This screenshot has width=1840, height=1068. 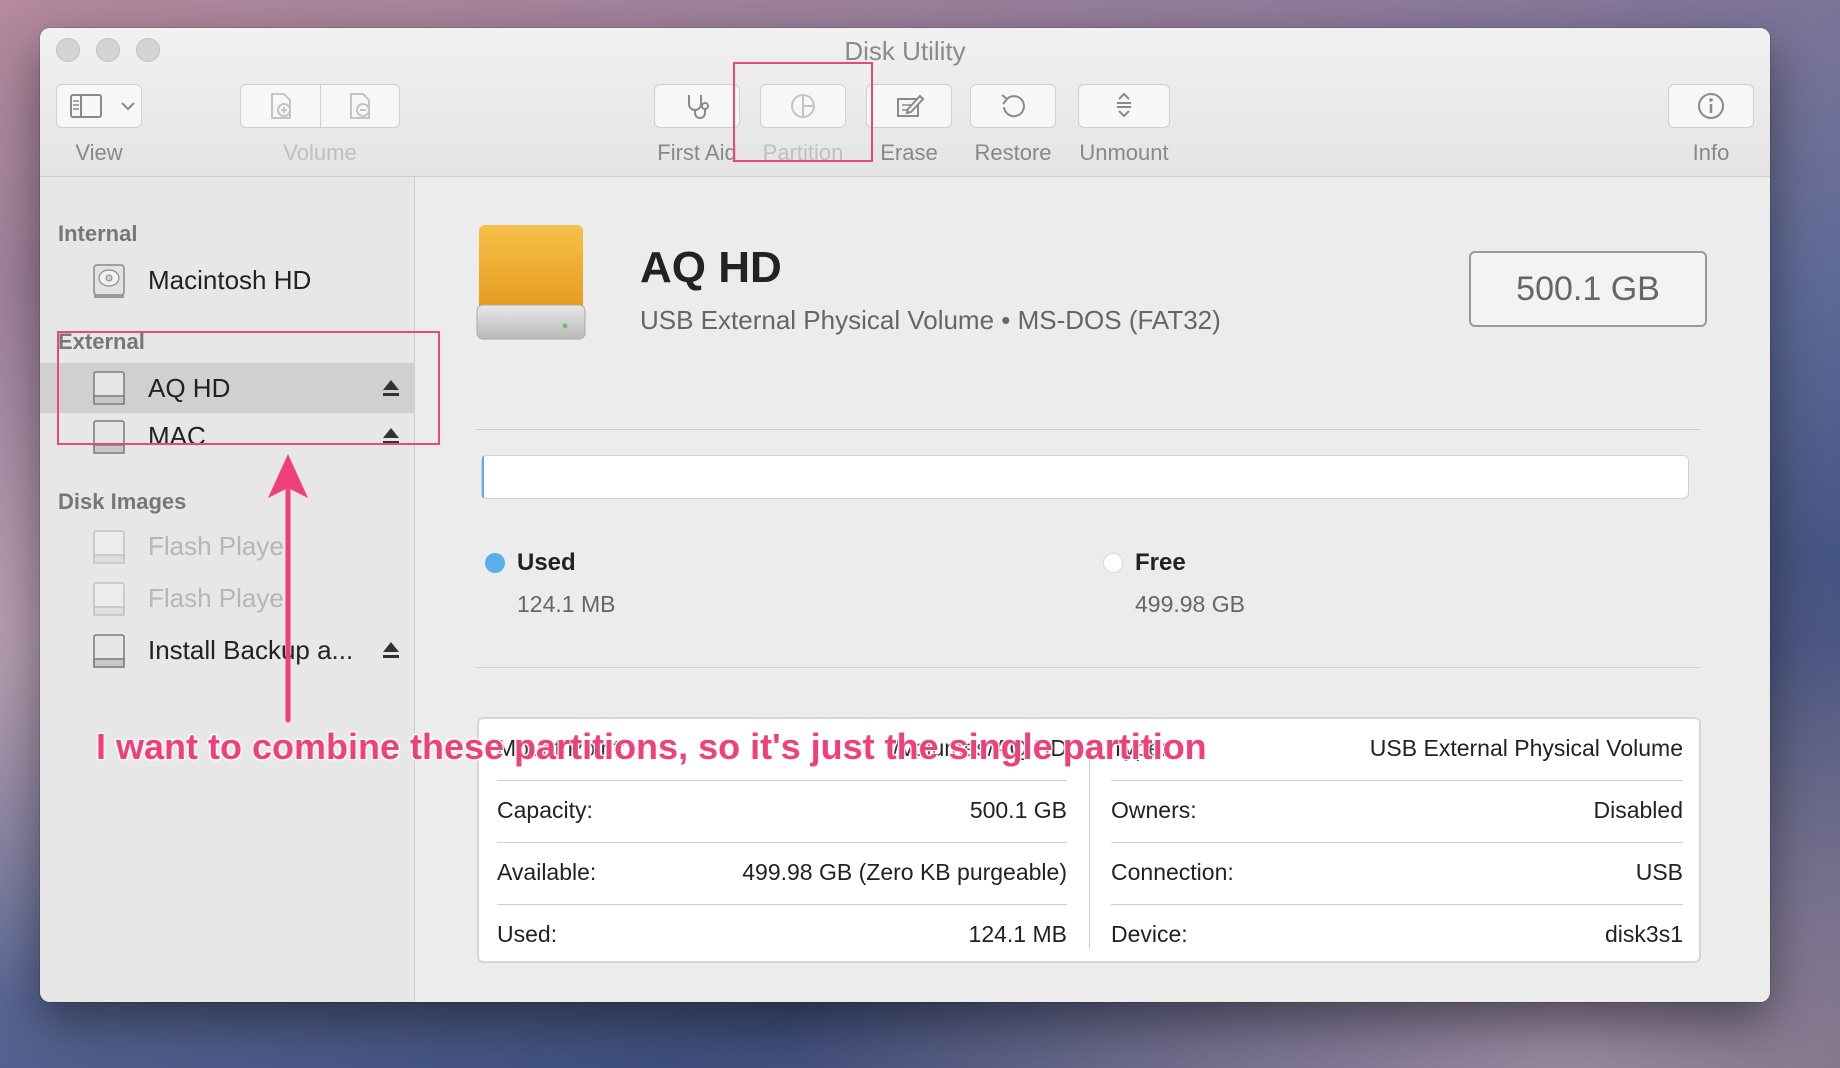 What do you see at coordinates (782, 812) in the screenshot?
I see `table-row: Capacity: 500.1 GB` at bounding box center [782, 812].